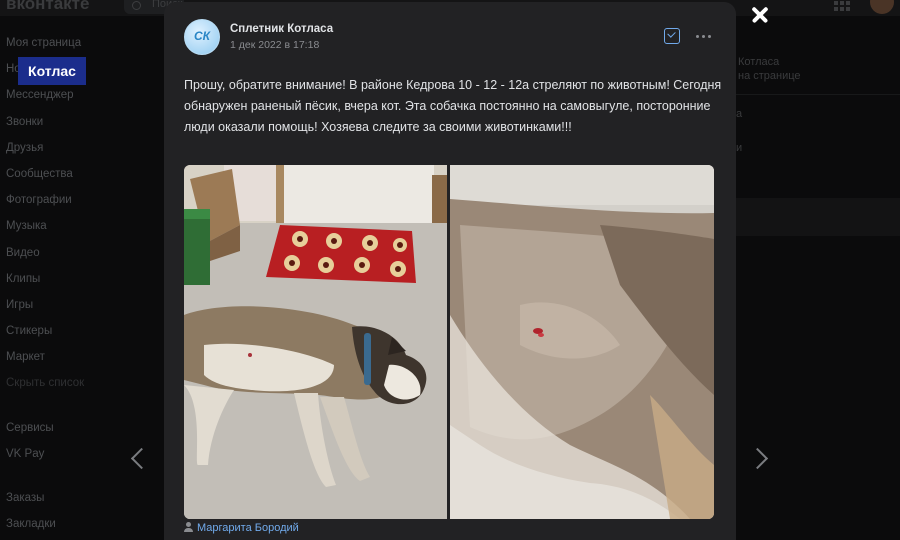  I want to click on user-icon, so click(188, 527).